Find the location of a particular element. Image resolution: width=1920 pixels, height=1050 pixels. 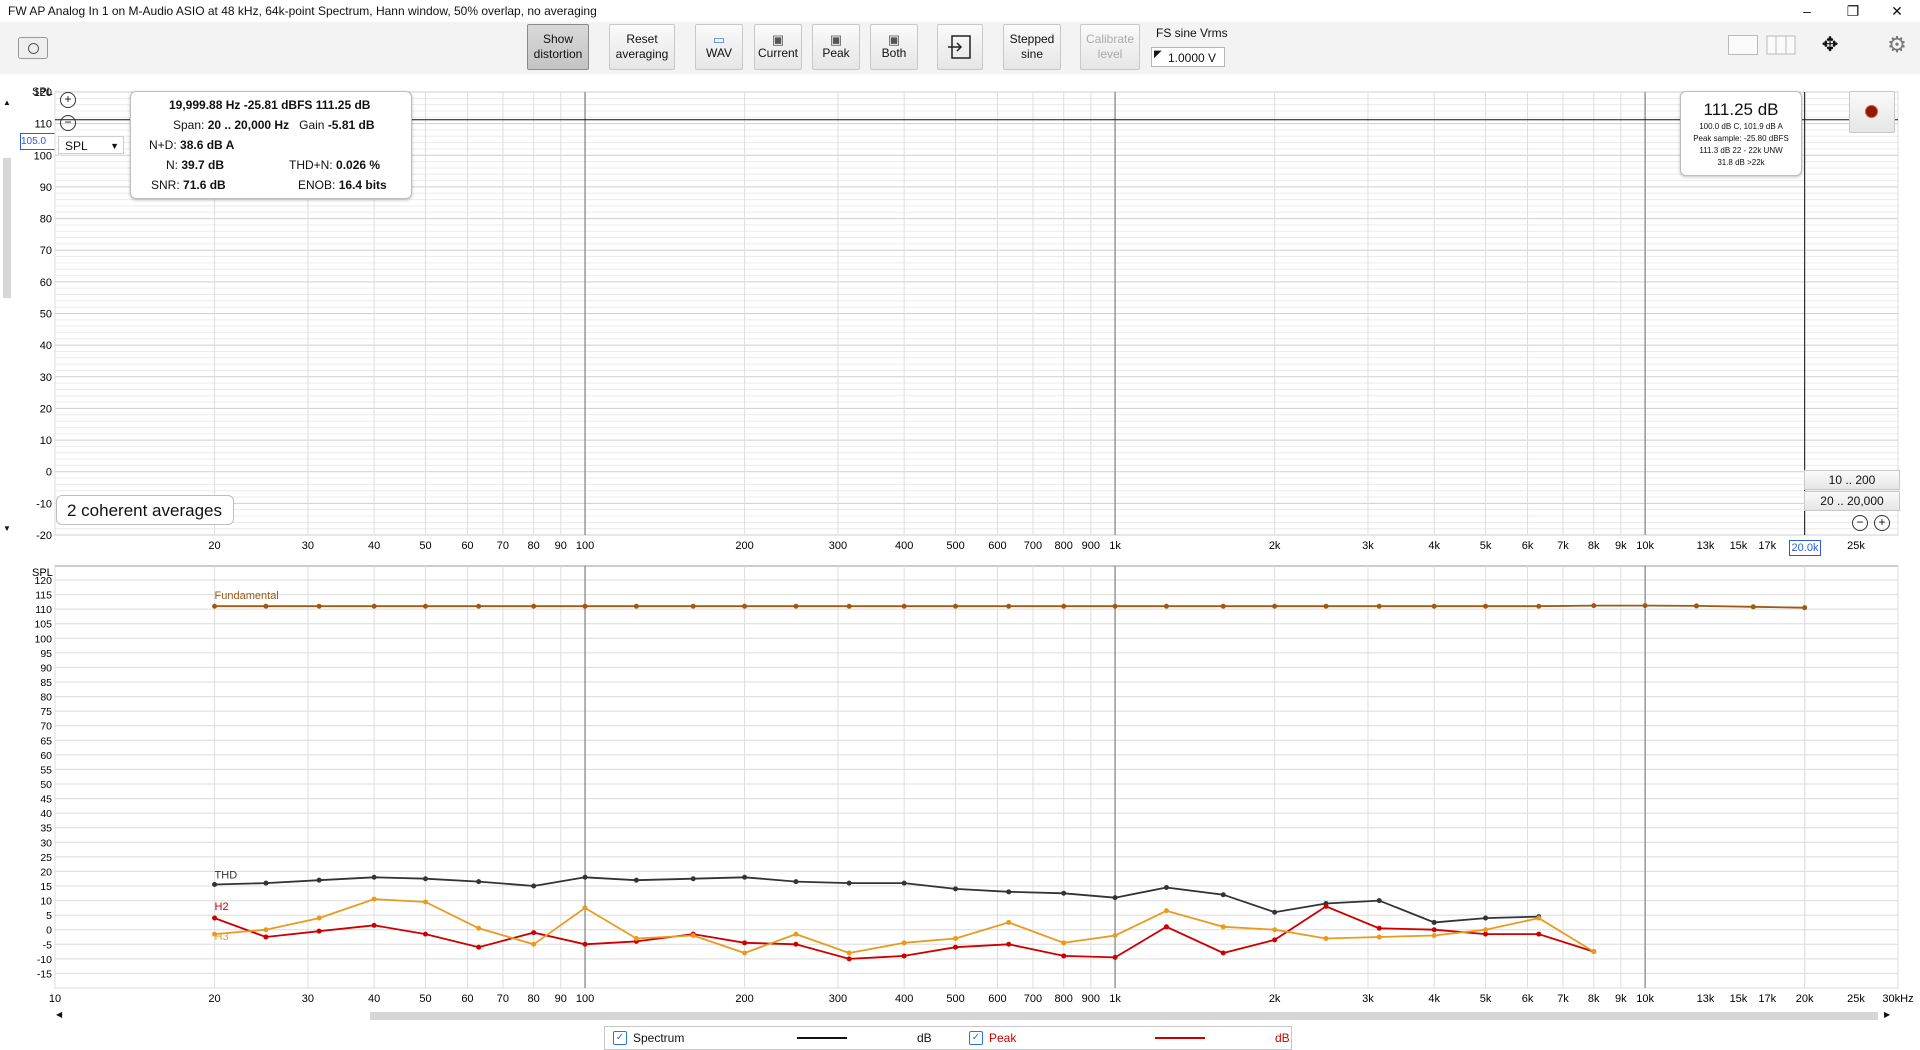

split-graph-icon is located at coordinates (1781, 45).